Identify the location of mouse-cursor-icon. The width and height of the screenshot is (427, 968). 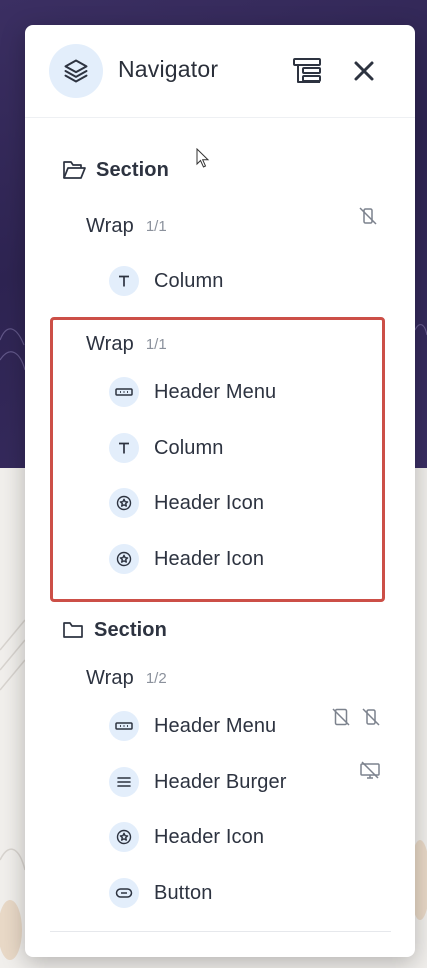
(203, 158).